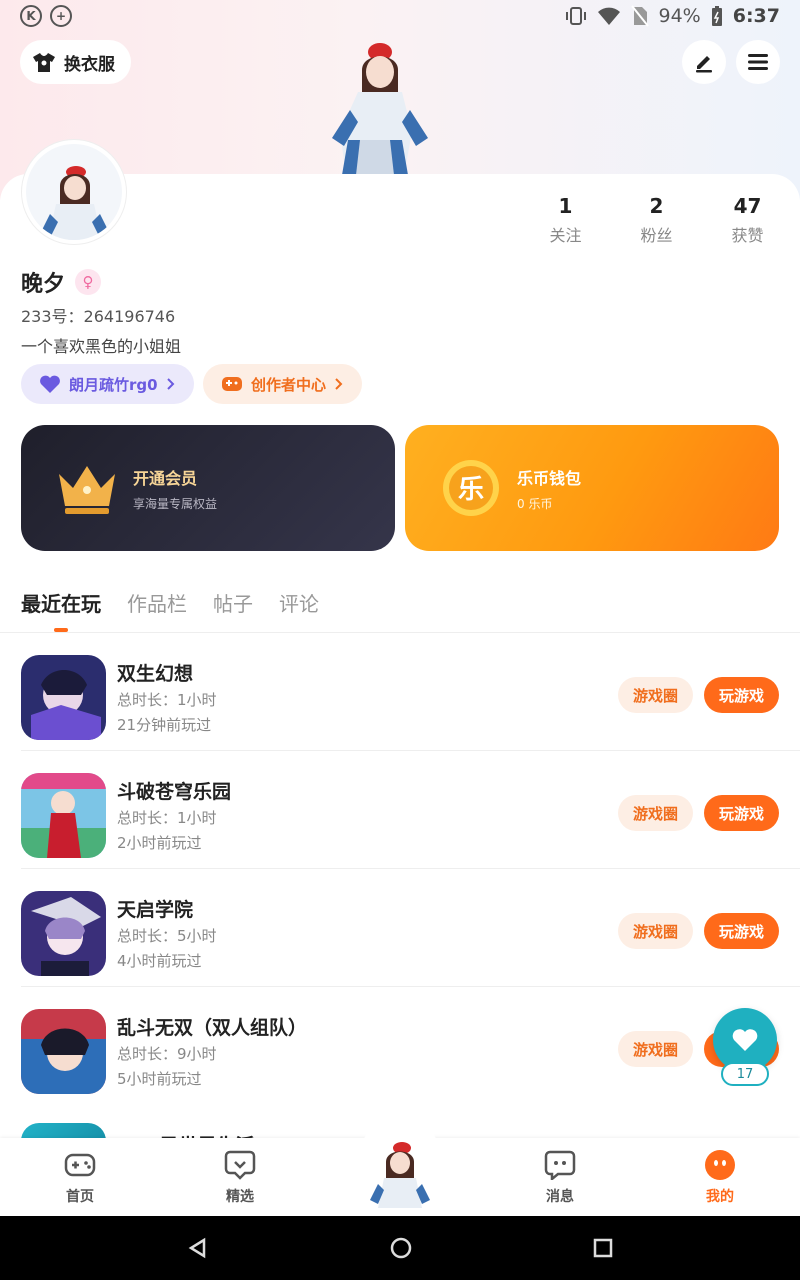 The image size is (800, 1280). I want to click on game-last-played: 4小时前玩过, so click(159, 961).